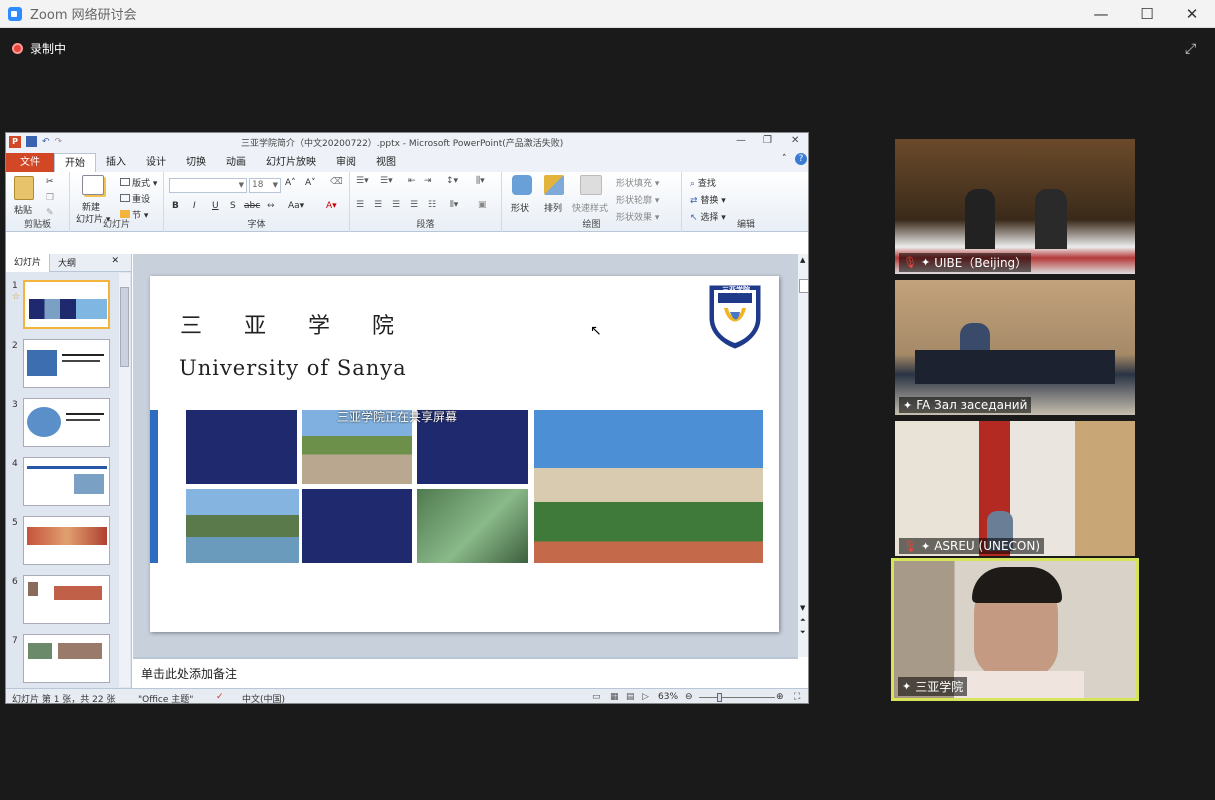 This screenshot has width=1215, height=800. What do you see at coordinates (591, 185) in the screenshot?
I see `quick-style-icon` at bounding box center [591, 185].